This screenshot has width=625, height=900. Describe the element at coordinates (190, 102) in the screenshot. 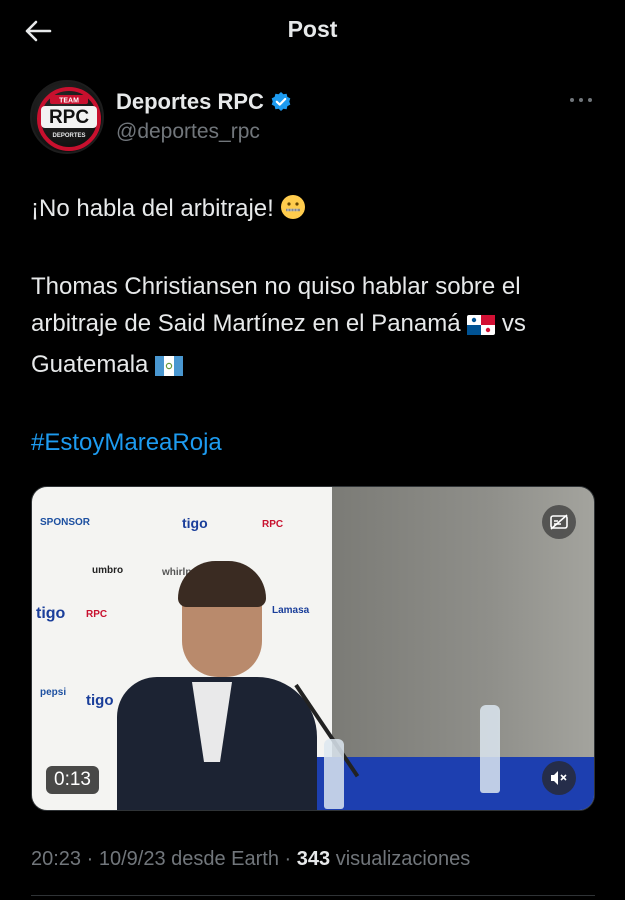

I see `author-name: Deportes RPC` at that location.